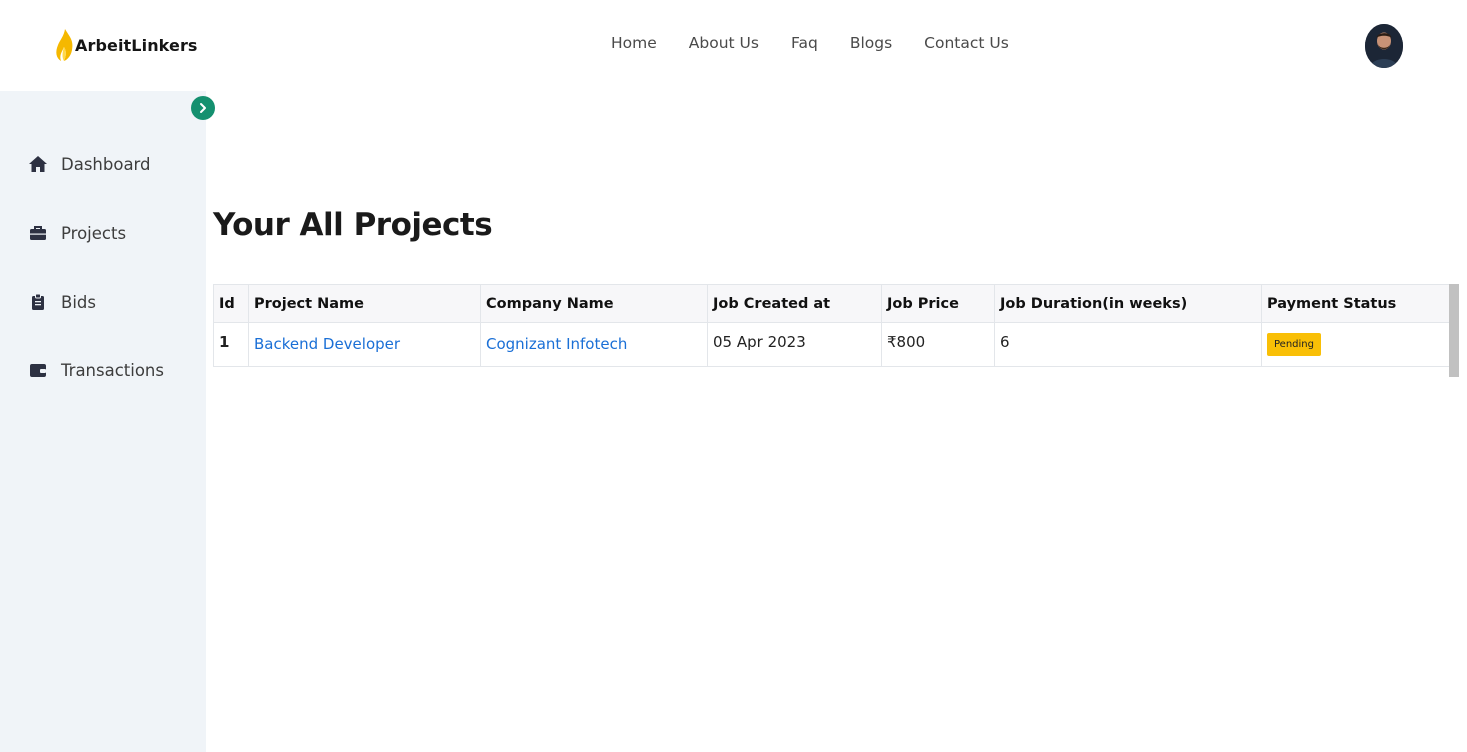 This screenshot has width=1467, height=752. I want to click on cell-job-duration: 6, so click(1128, 344).